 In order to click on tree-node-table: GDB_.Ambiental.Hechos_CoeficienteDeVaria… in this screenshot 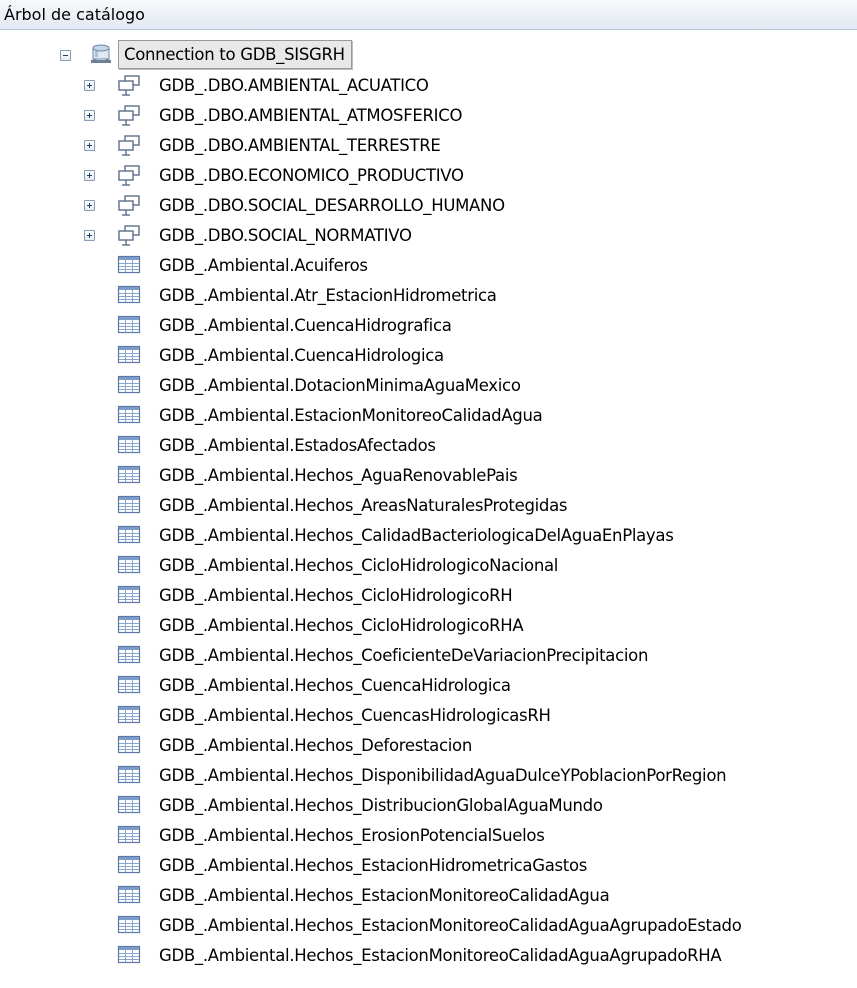, I will do `click(428, 657)`.